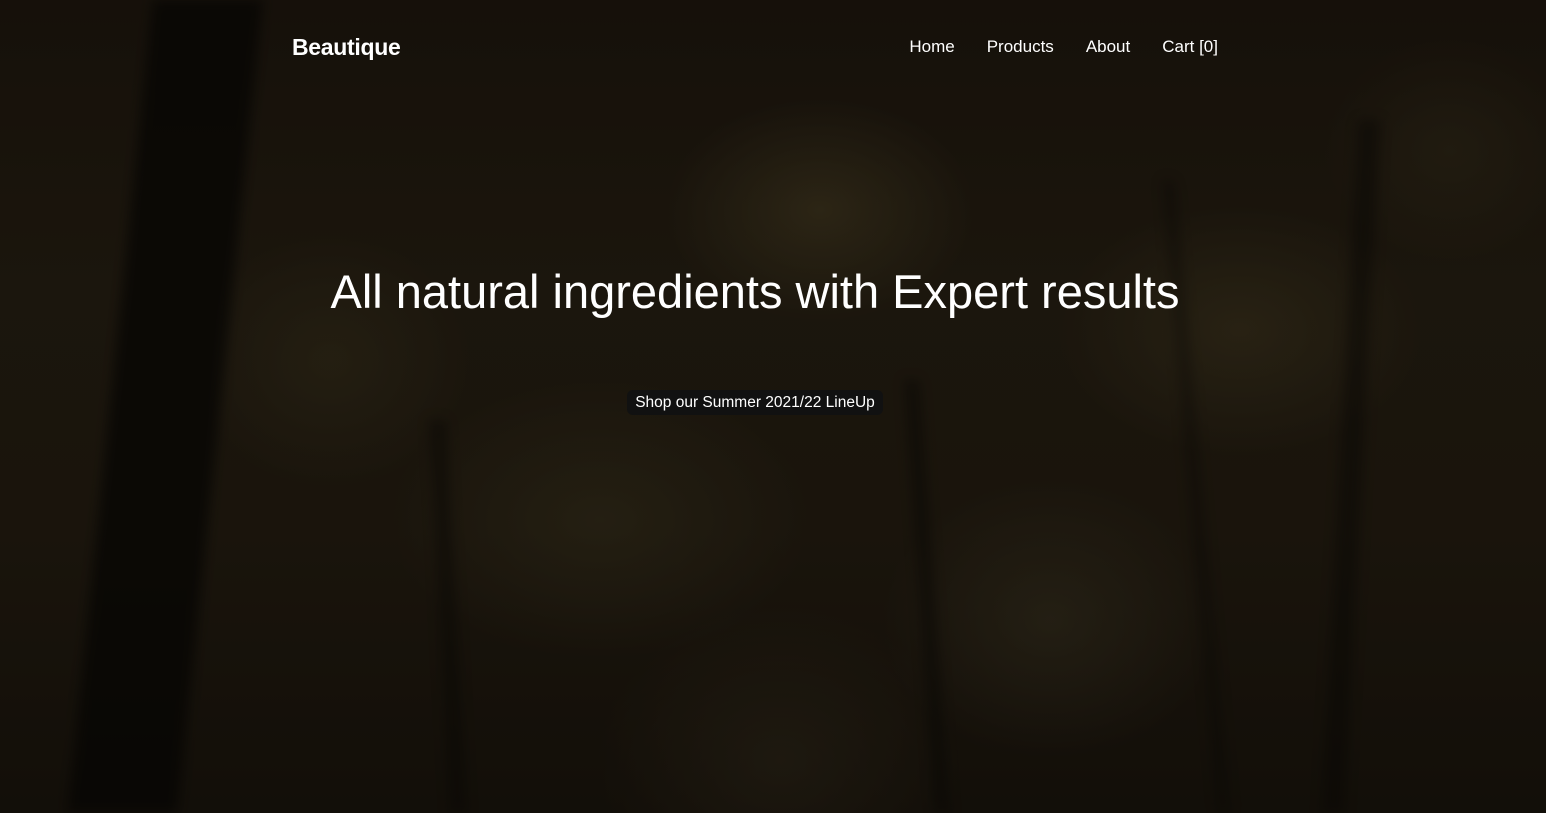 The image size is (1546, 813). I want to click on nav-link-about: About, so click(1108, 47).